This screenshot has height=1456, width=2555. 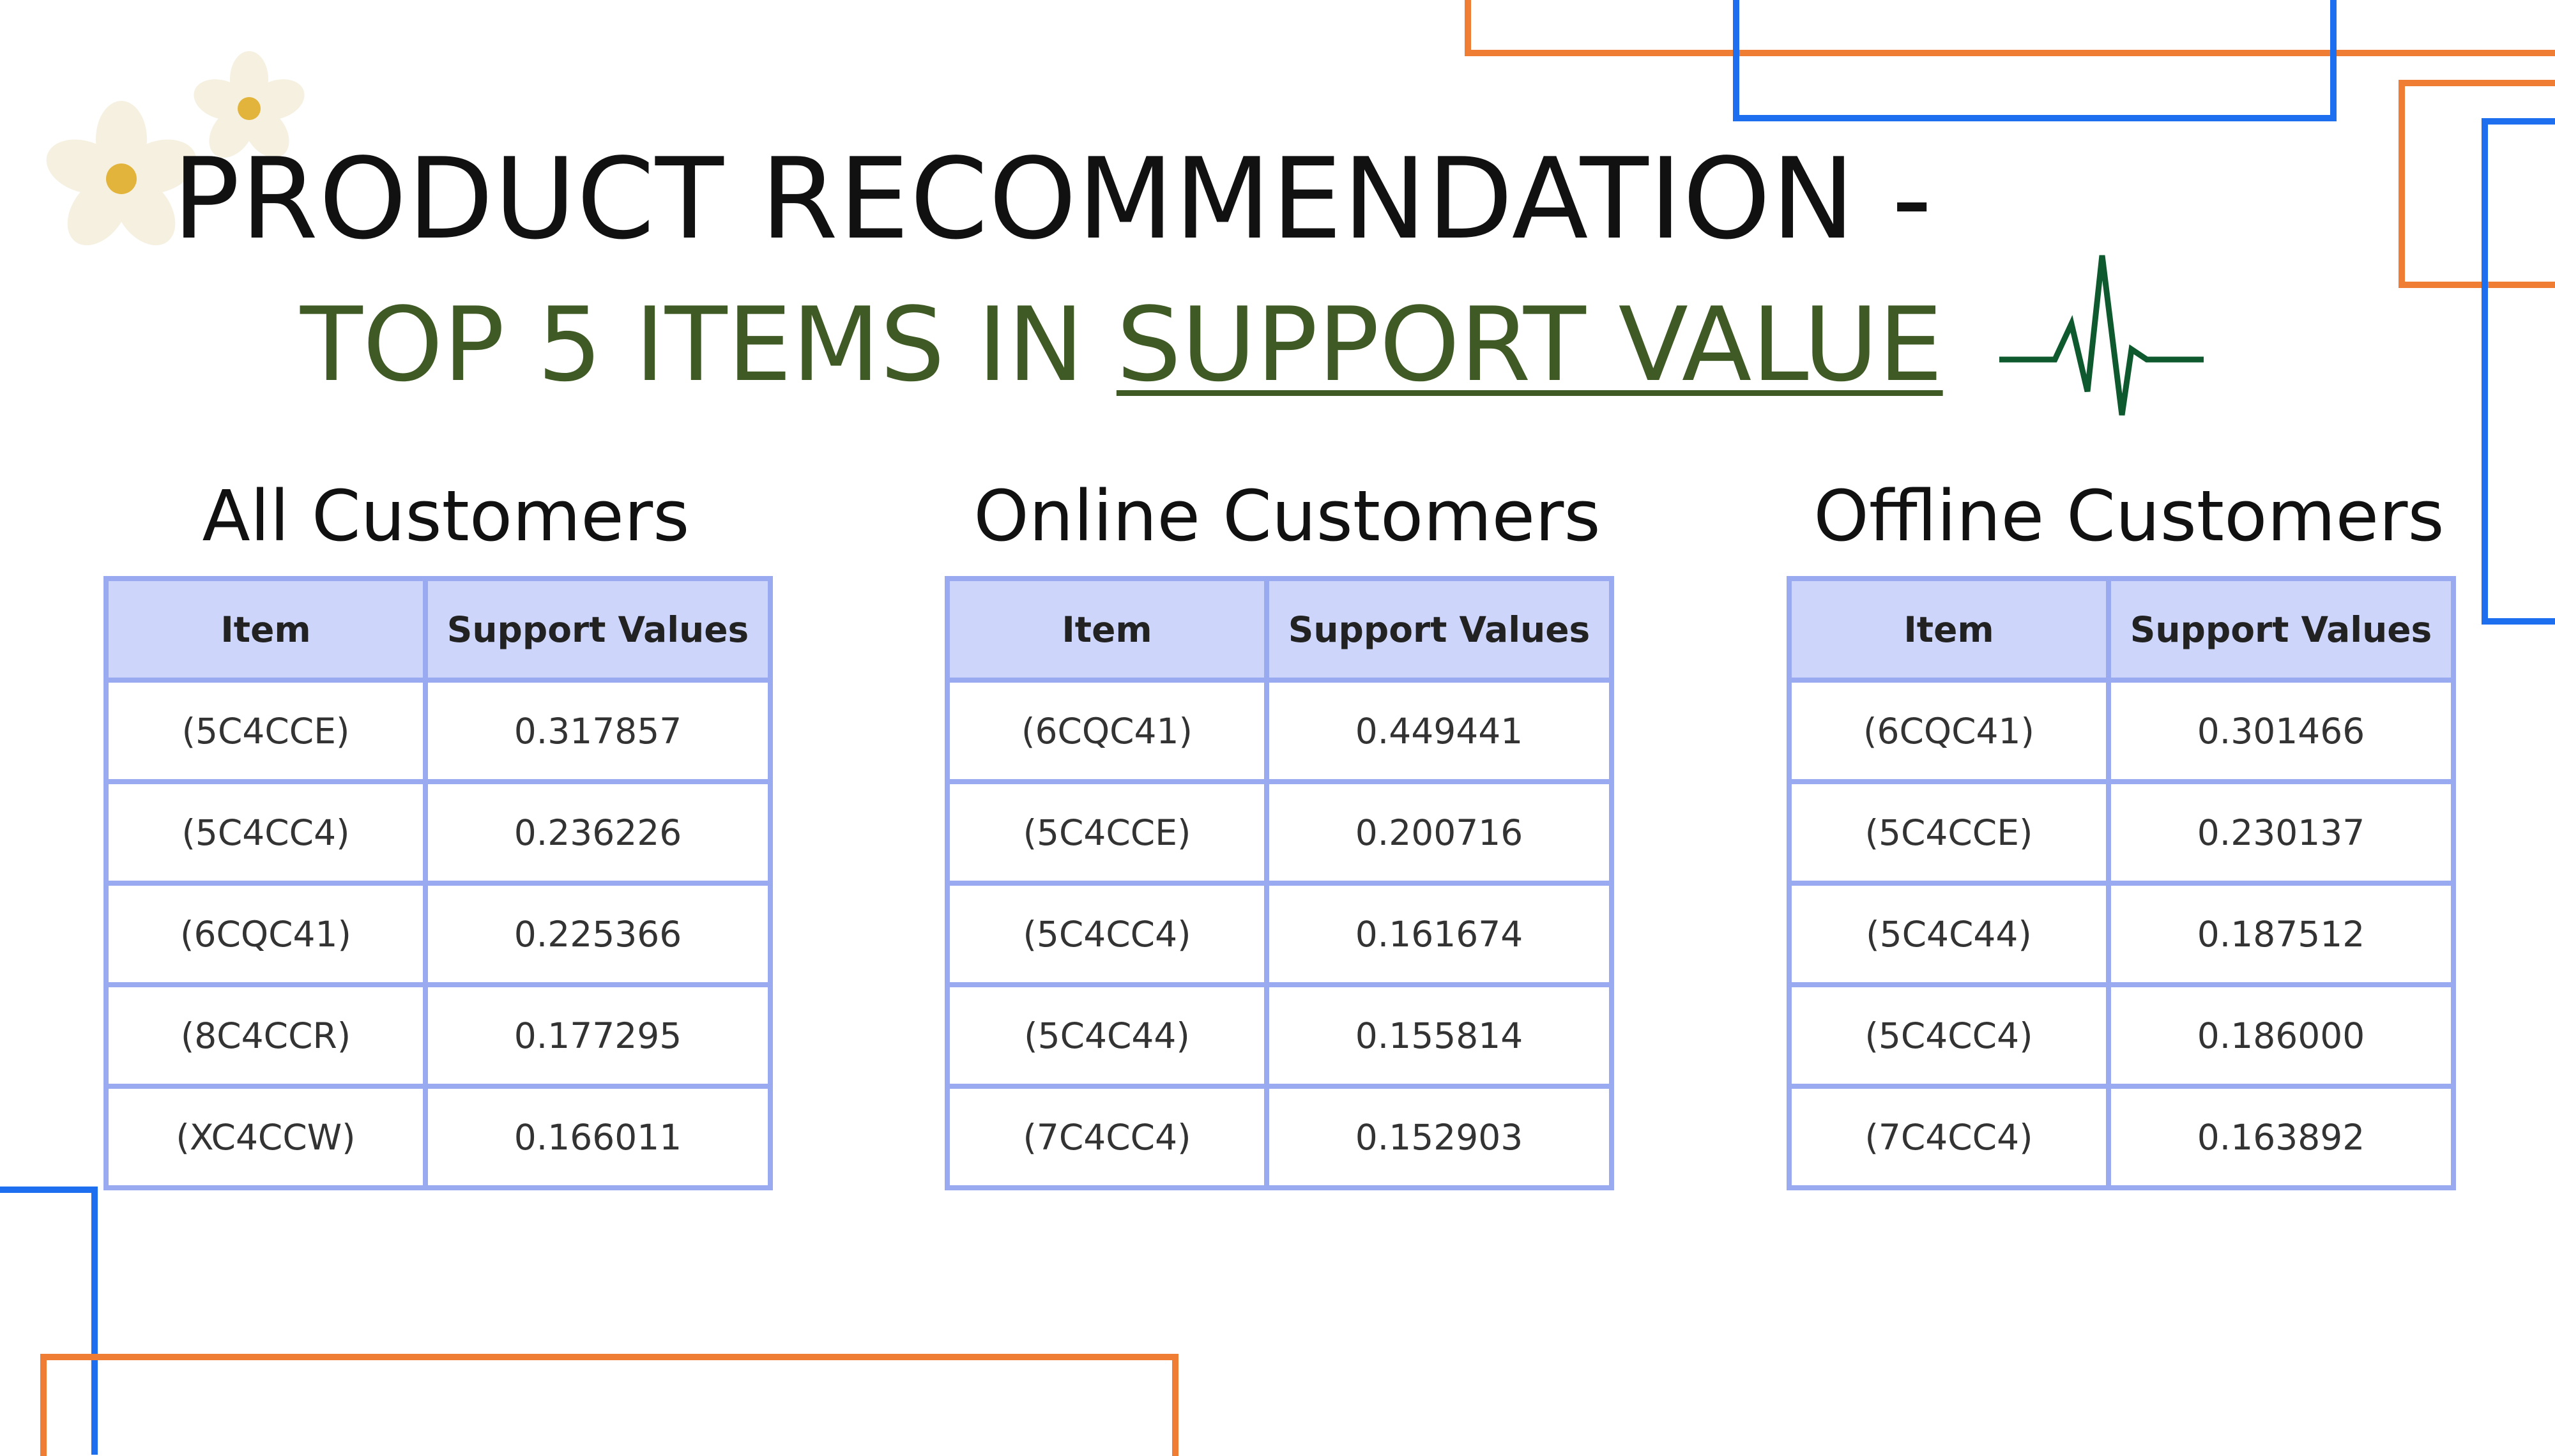 What do you see at coordinates (2128, 516) in the screenshot?
I see `section-title-offline-customers: Offline Customers` at bounding box center [2128, 516].